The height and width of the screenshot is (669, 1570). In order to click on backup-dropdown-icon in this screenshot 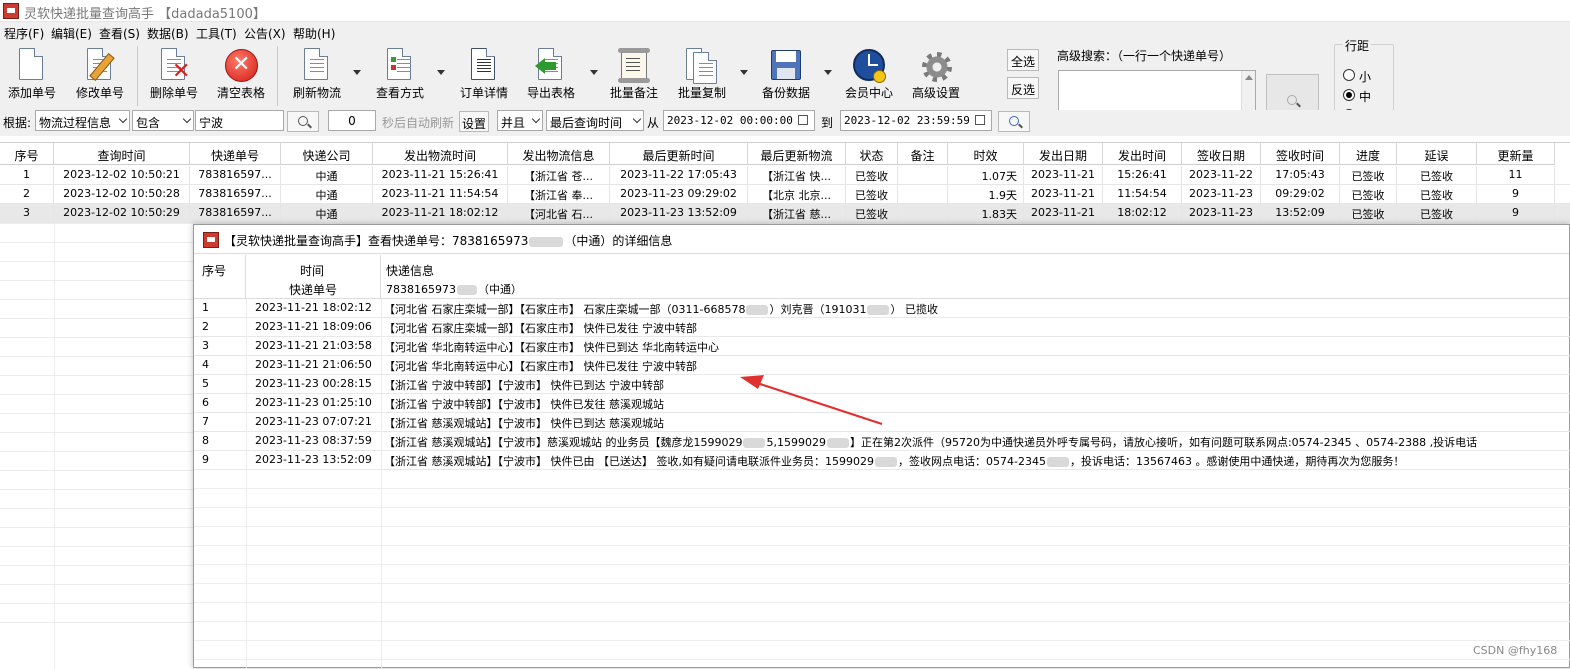, I will do `click(828, 72)`.